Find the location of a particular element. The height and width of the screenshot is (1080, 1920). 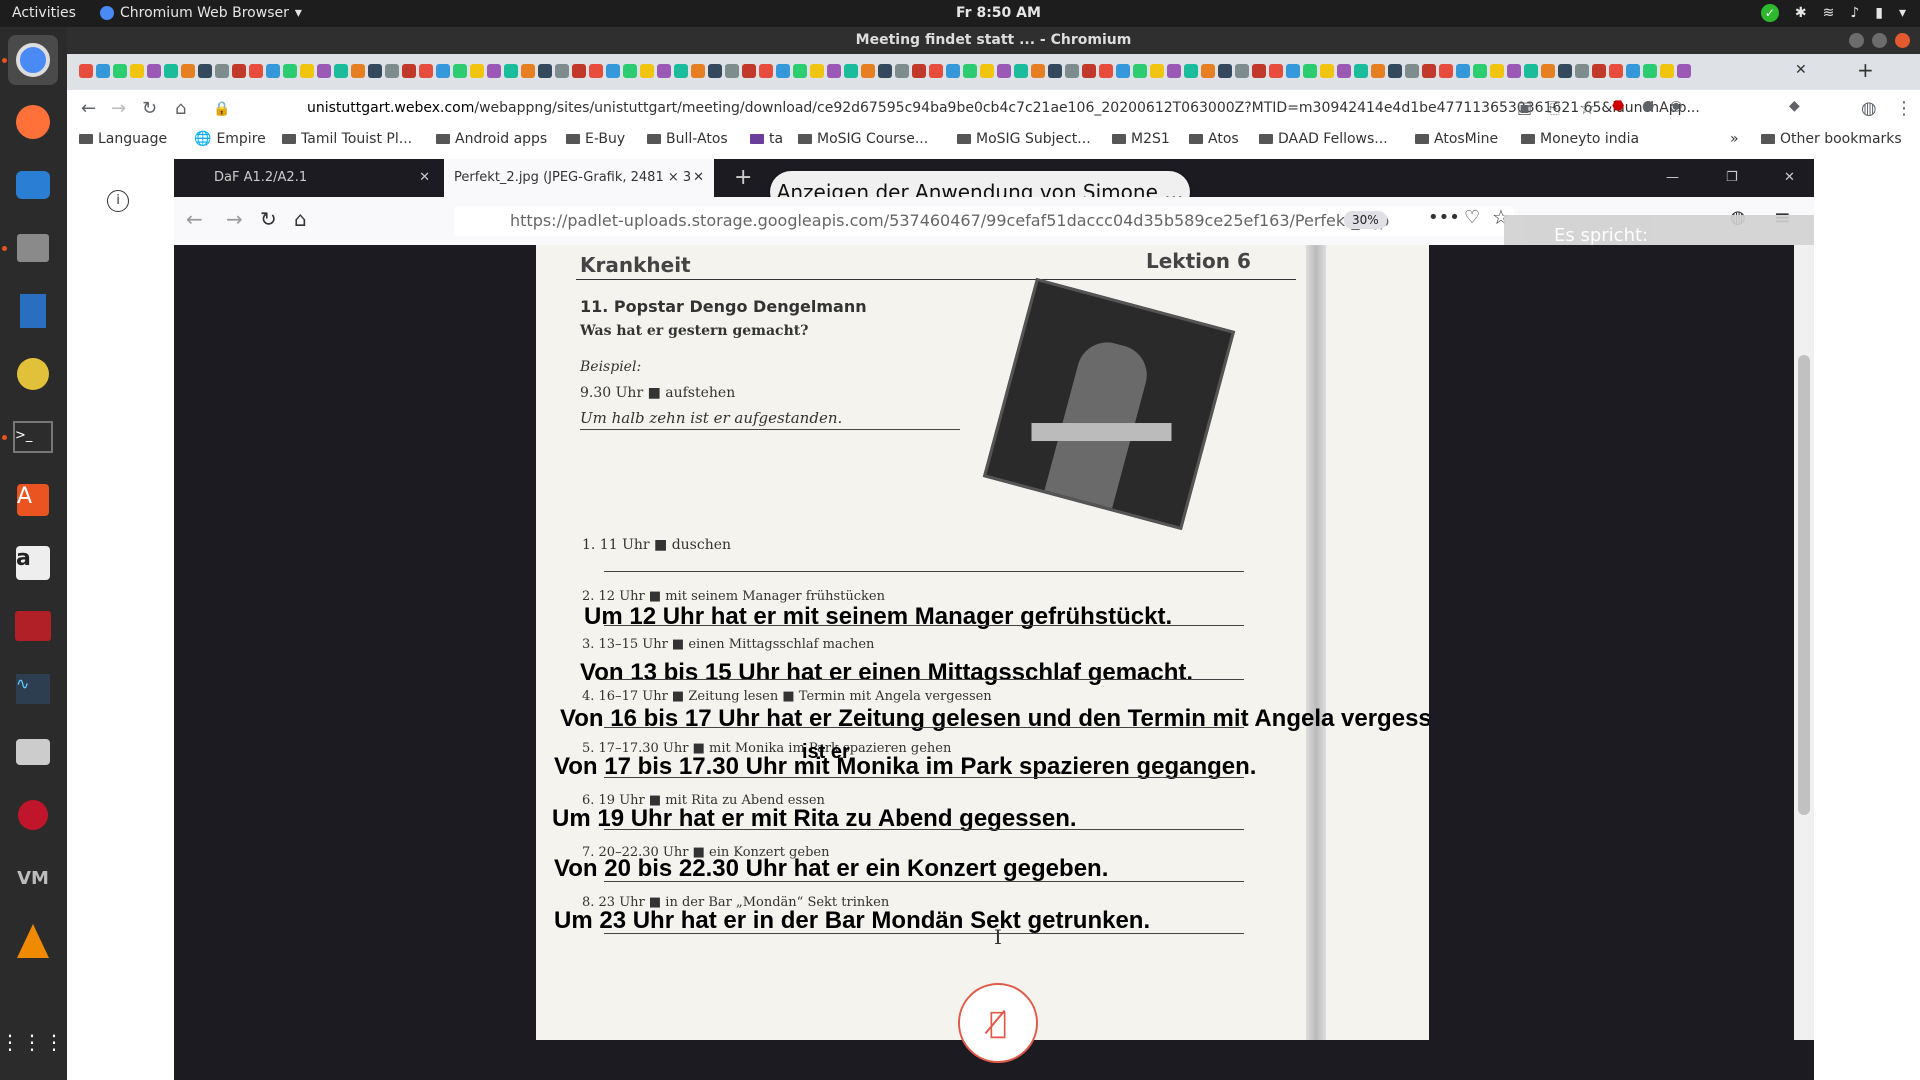

vm-launcher-icon: VM is located at coordinates (33, 878).